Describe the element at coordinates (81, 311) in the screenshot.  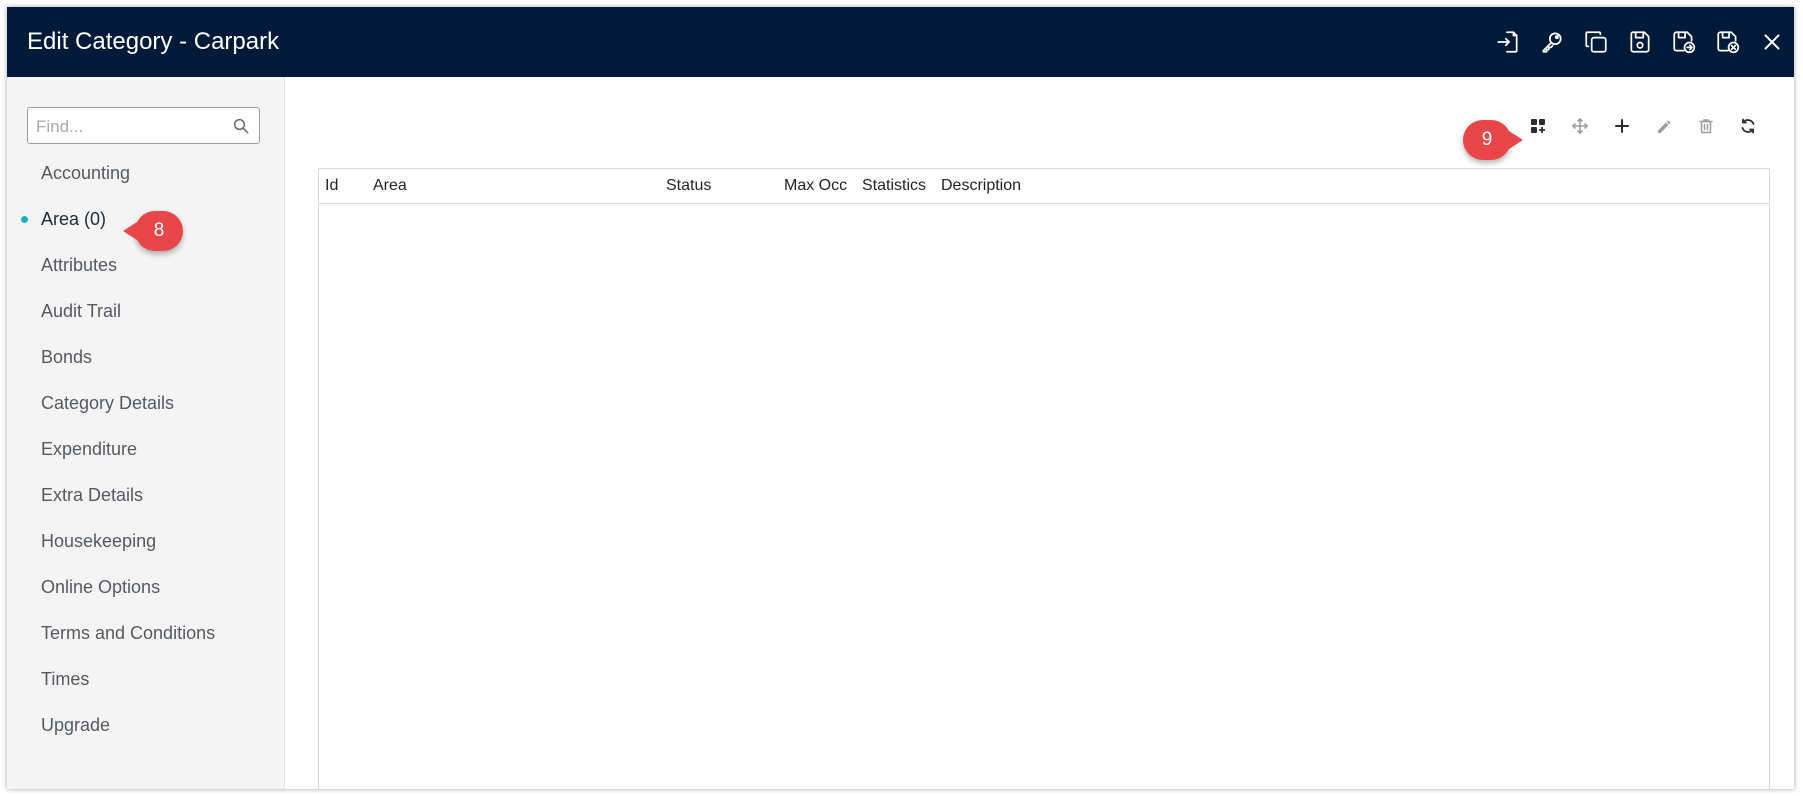
I see `sidebar-item-label: Audit Trail` at that location.